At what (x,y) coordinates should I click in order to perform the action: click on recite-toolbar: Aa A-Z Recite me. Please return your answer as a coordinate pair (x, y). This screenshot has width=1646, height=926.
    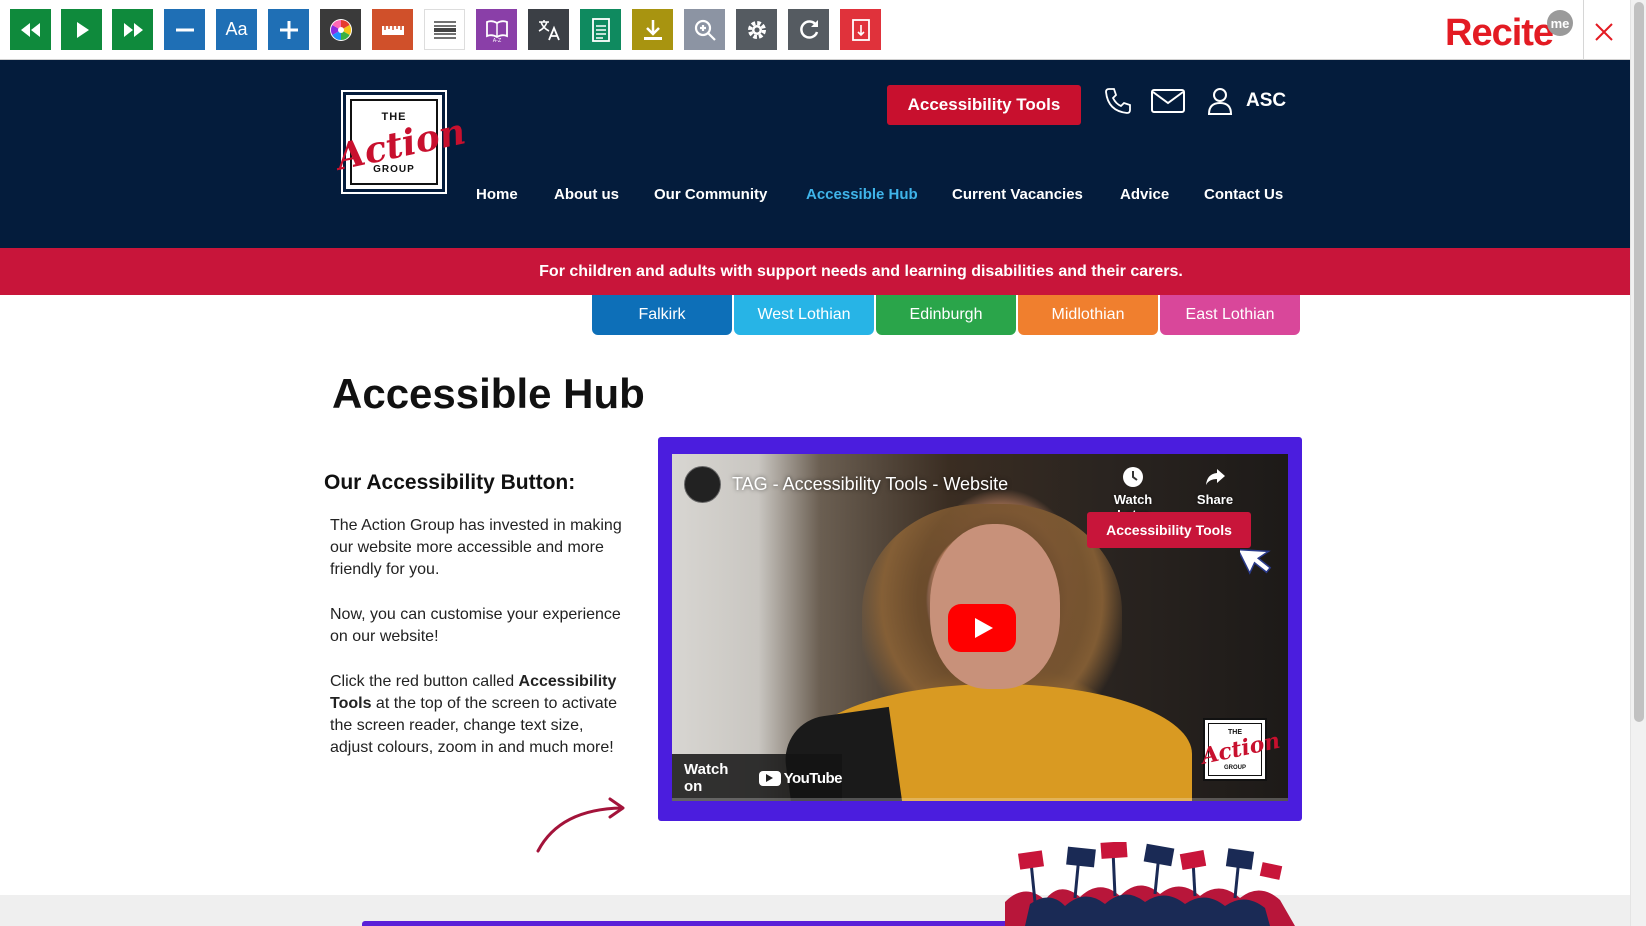
    Looking at the image, I should click on (815, 30).